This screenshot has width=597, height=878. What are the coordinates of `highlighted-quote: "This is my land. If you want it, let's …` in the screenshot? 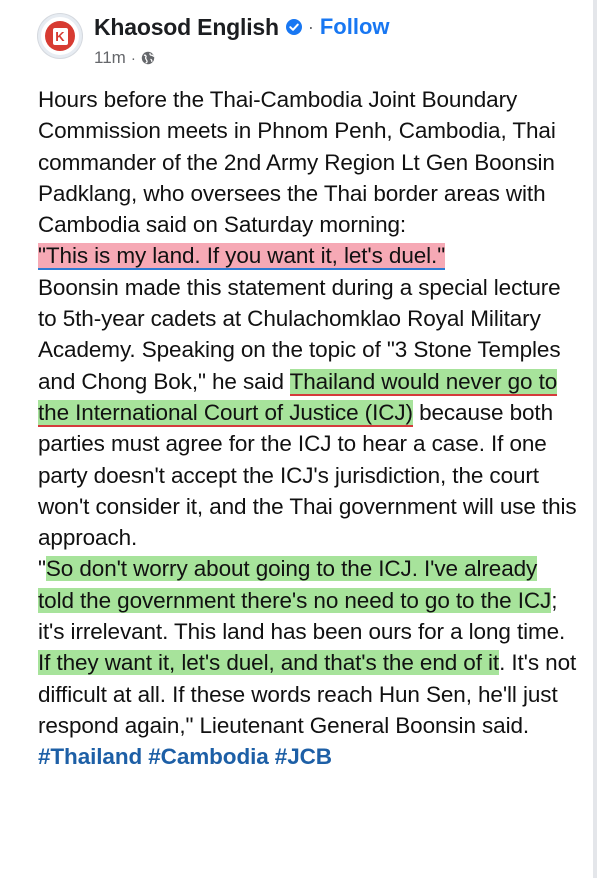 It's located at (242, 257).